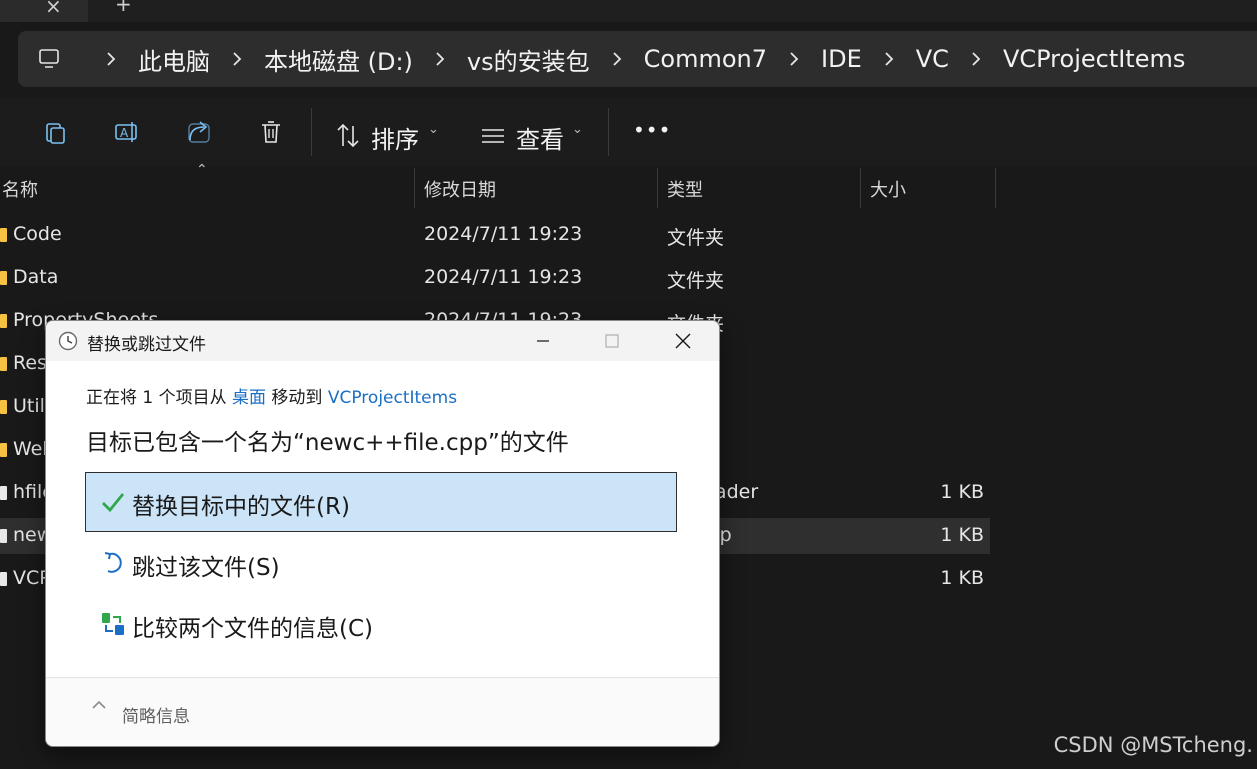  I want to click on breadcrumb-item: IDE, so click(841, 59).